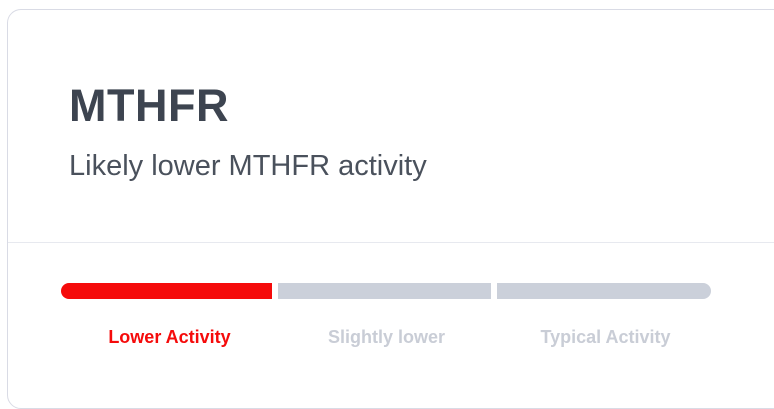 Image resolution: width=774 pixels, height=409 pixels. I want to click on gene-title: MTHFR, so click(149, 105).